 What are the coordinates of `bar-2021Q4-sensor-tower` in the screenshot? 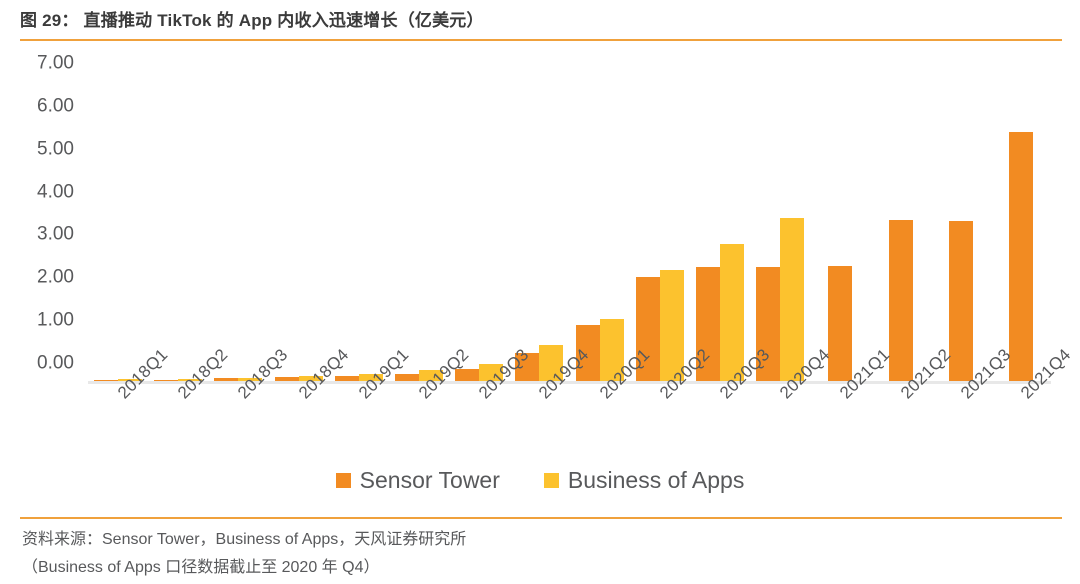 It's located at (1020, 256).